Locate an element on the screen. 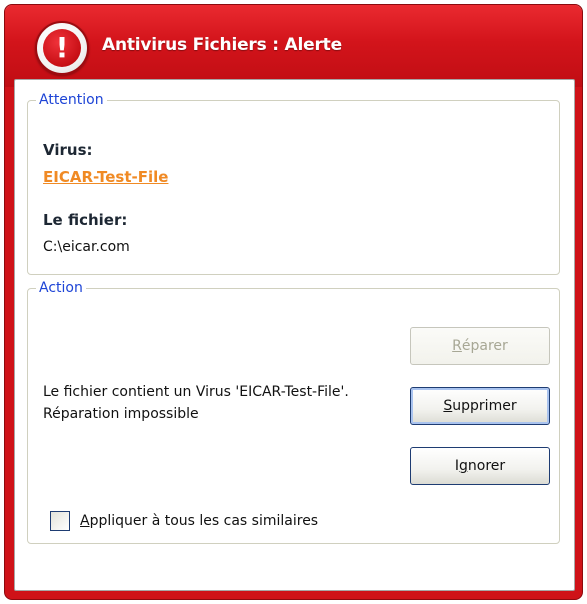  delete-label: upprimer is located at coordinates (484, 406).